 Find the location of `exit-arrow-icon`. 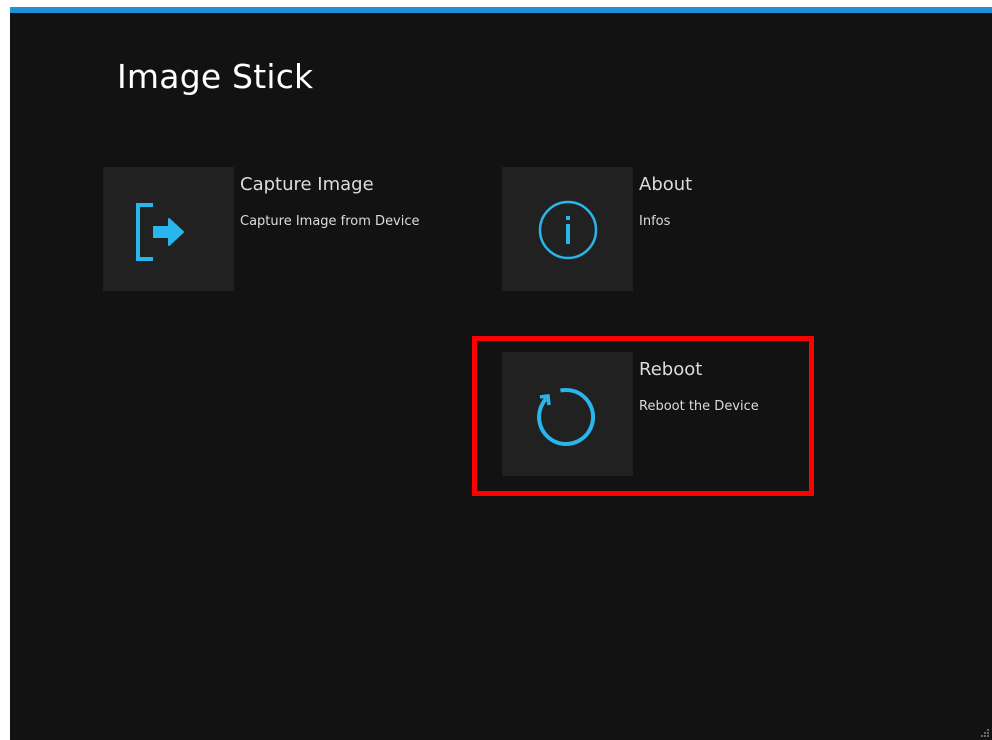

exit-arrow-icon is located at coordinates (160, 232).